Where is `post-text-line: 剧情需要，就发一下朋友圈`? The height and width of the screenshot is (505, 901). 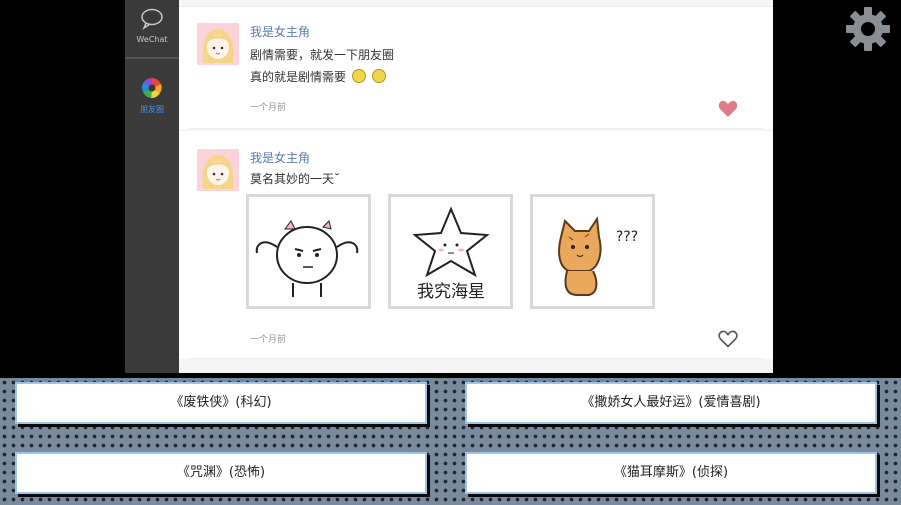
post-text-line: 剧情需要，就发一下朋友圈 is located at coordinates (322, 55).